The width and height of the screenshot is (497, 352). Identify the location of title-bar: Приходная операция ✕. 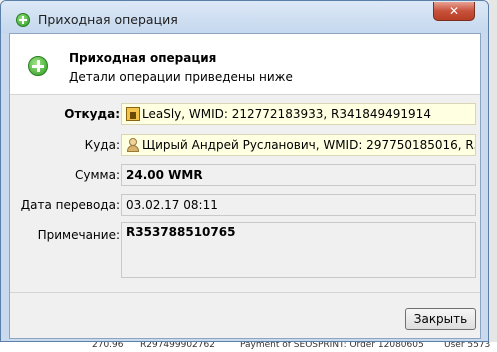
(244, 17).